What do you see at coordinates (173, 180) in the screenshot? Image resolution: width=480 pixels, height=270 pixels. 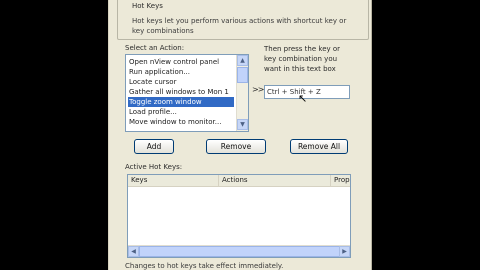 I see `column-keys: Keys` at bounding box center [173, 180].